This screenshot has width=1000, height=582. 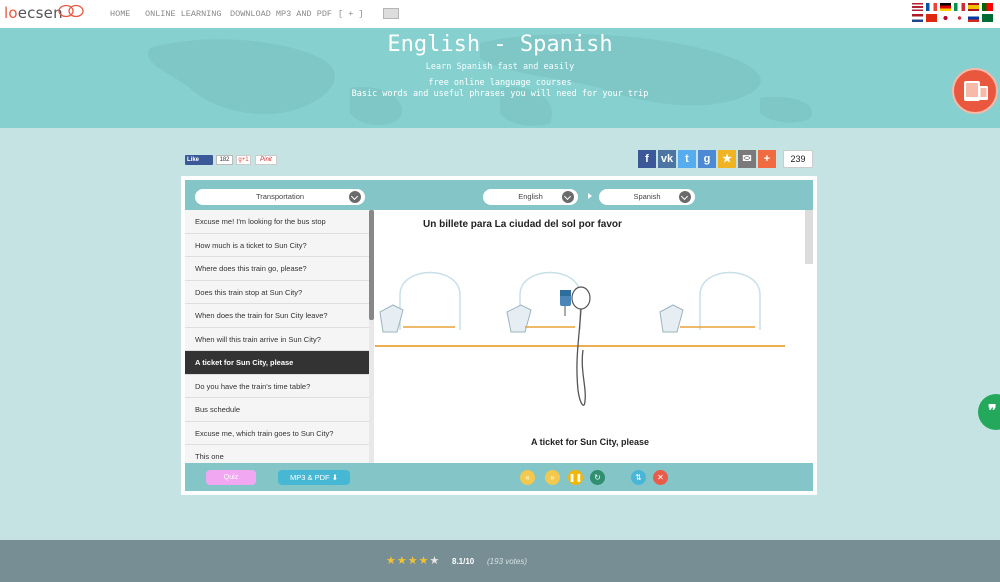 What do you see at coordinates (277, 292) in the screenshot?
I see `list-item: Does this train stop at Sun City?` at bounding box center [277, 292].